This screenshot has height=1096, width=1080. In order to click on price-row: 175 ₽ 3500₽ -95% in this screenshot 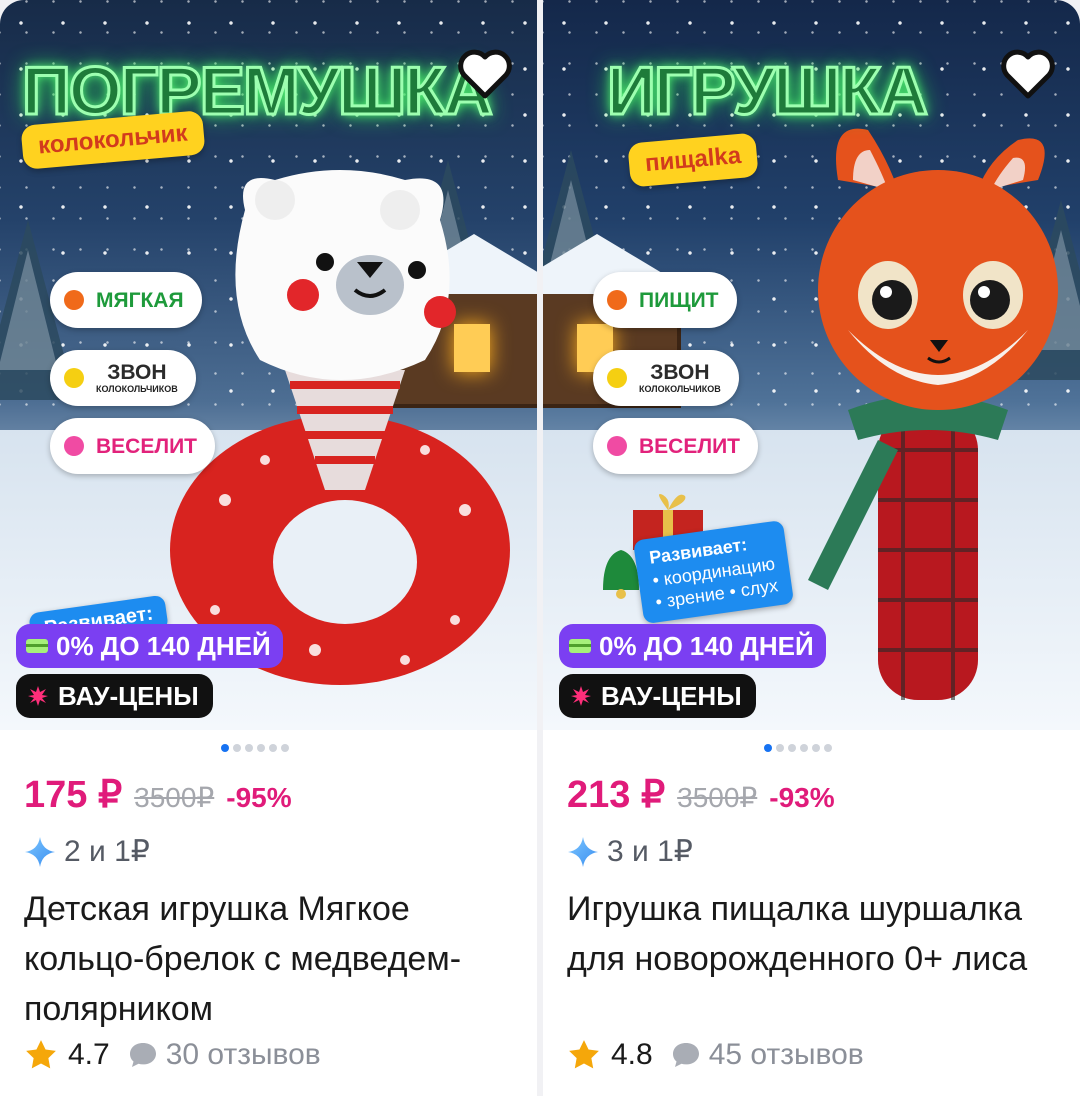, I will do `click(158, 794)`.